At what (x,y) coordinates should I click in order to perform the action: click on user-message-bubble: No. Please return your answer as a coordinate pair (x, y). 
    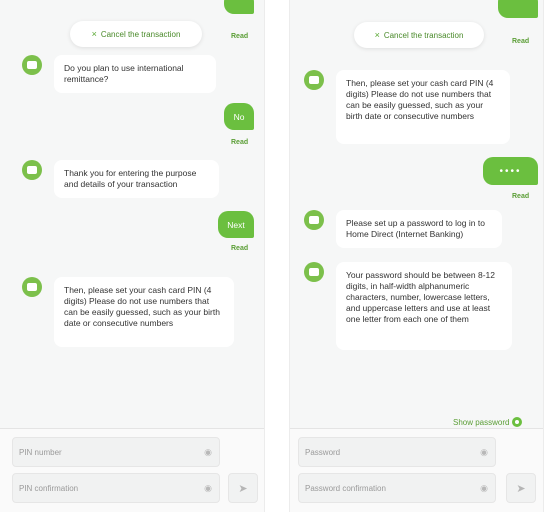
    Looking at the image, I should click on (239, 116).